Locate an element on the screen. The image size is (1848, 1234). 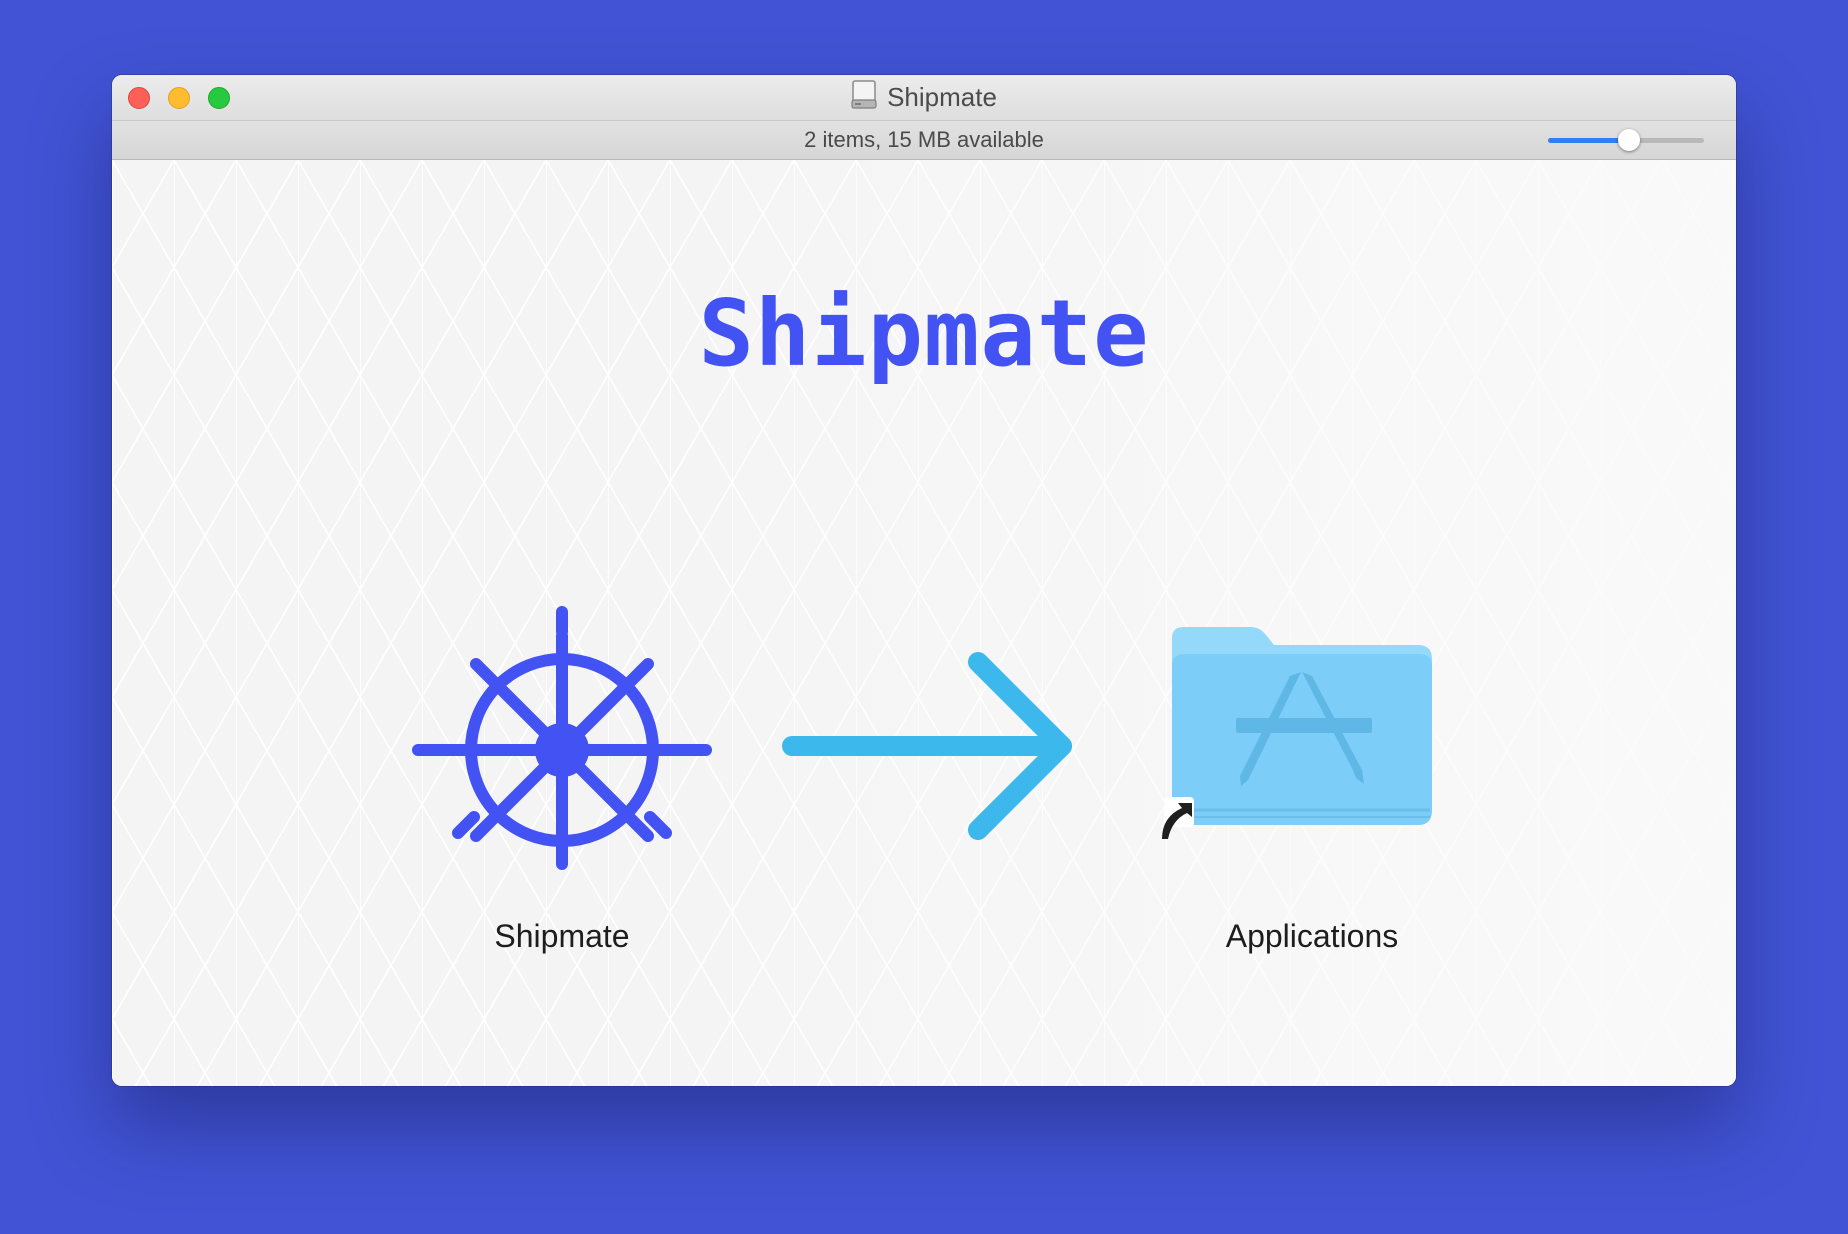
arrow-right-icon is located at coordinates (927, 746).